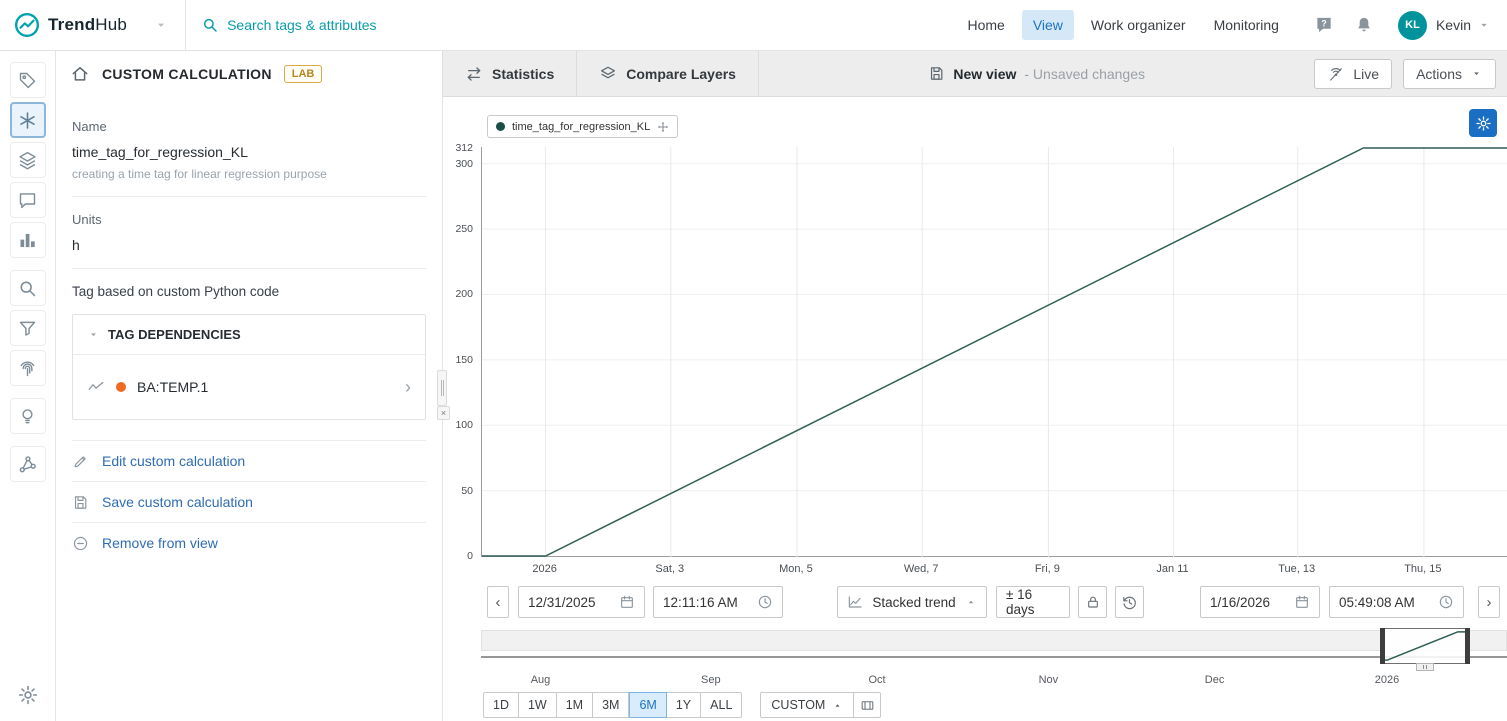  I want to click on custom-range-icon, so click(867, 705).